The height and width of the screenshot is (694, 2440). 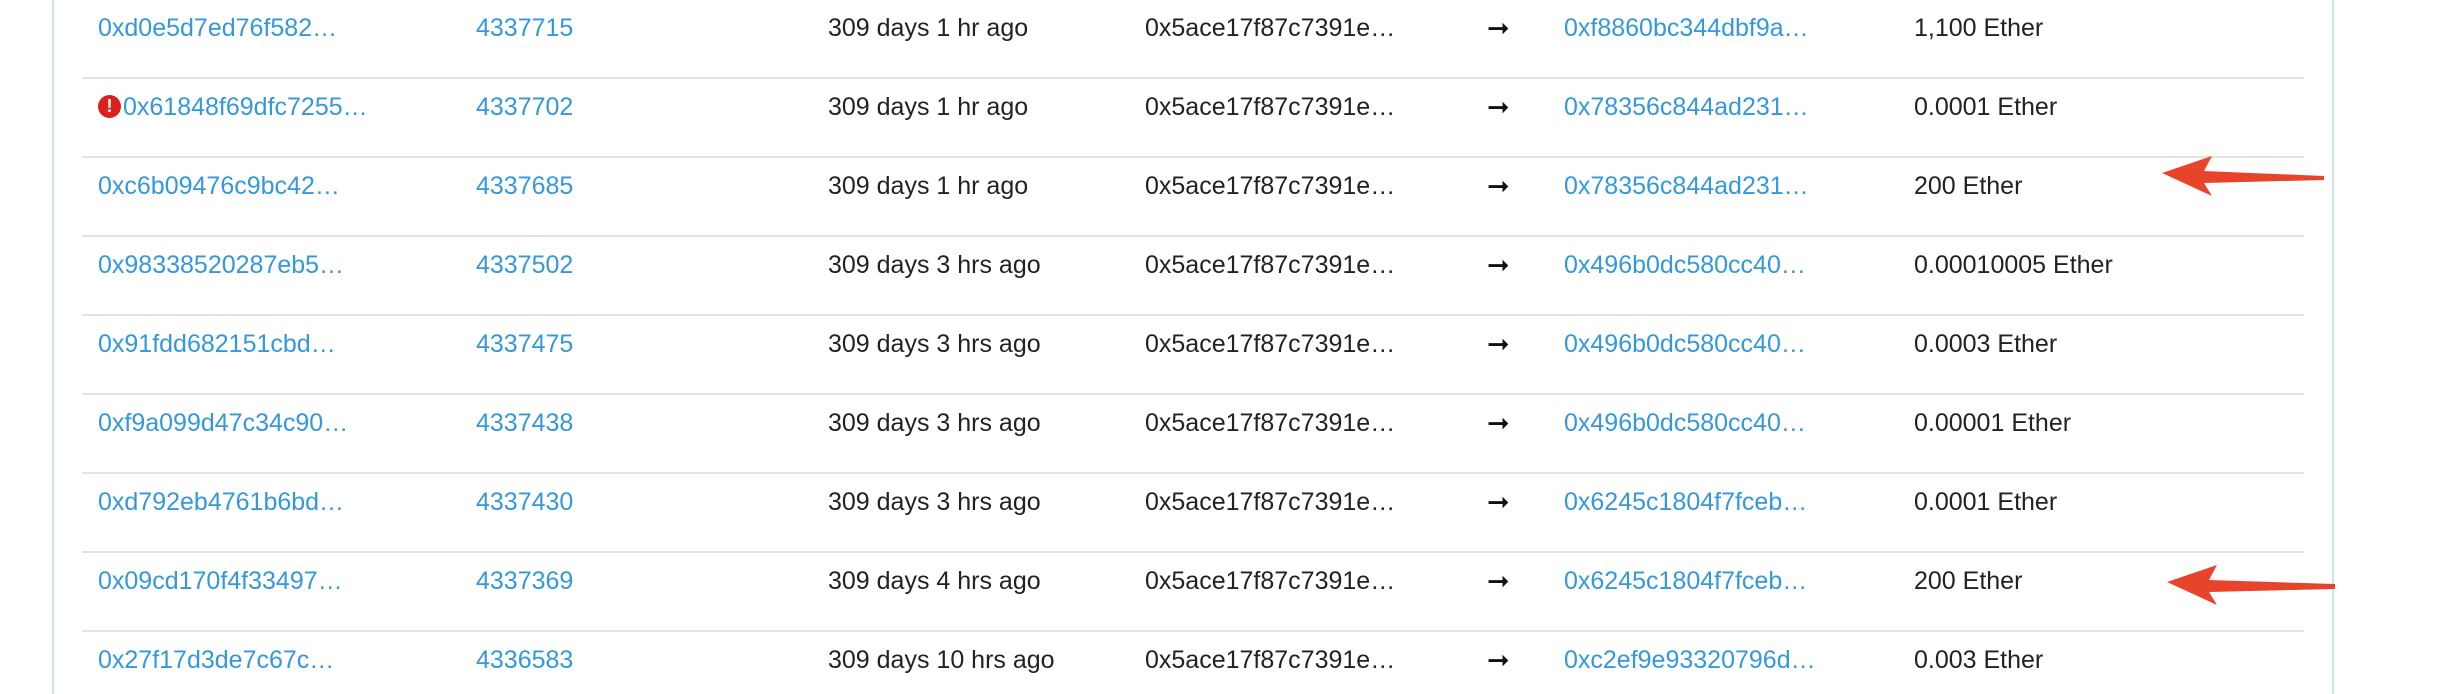 I want to click on block-number-link: 4337369, so click(x=556, y=591).